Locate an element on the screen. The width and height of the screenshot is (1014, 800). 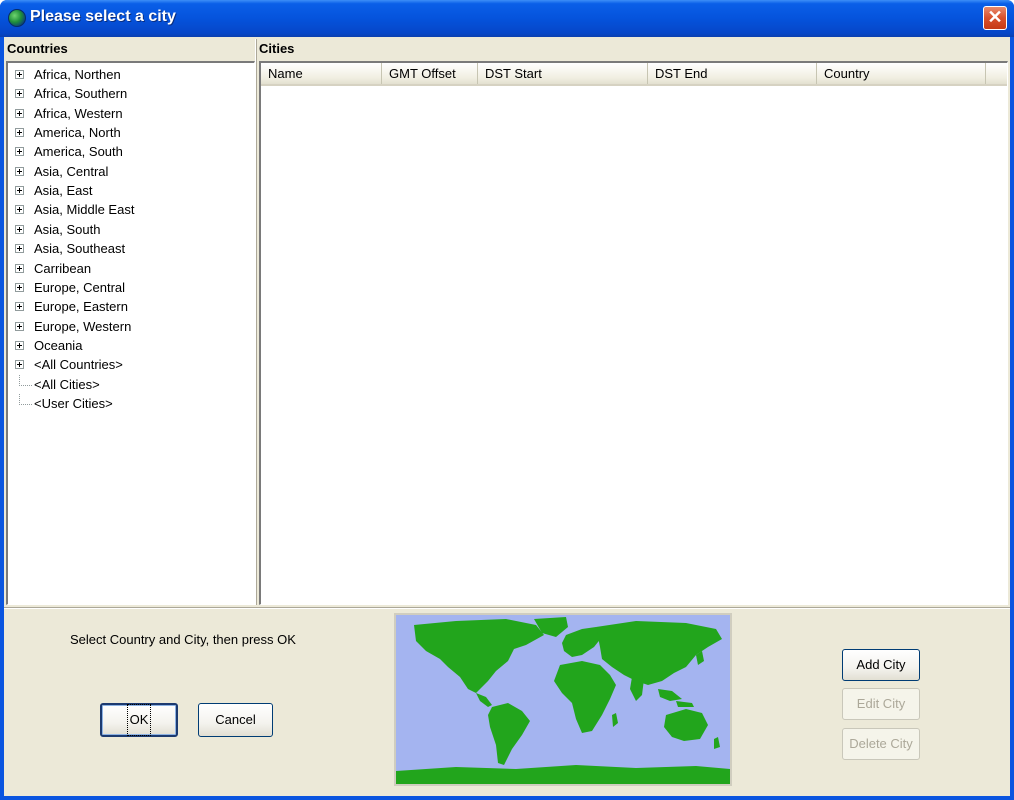
tree-item: Carribean is located at coordinates (130, 268).